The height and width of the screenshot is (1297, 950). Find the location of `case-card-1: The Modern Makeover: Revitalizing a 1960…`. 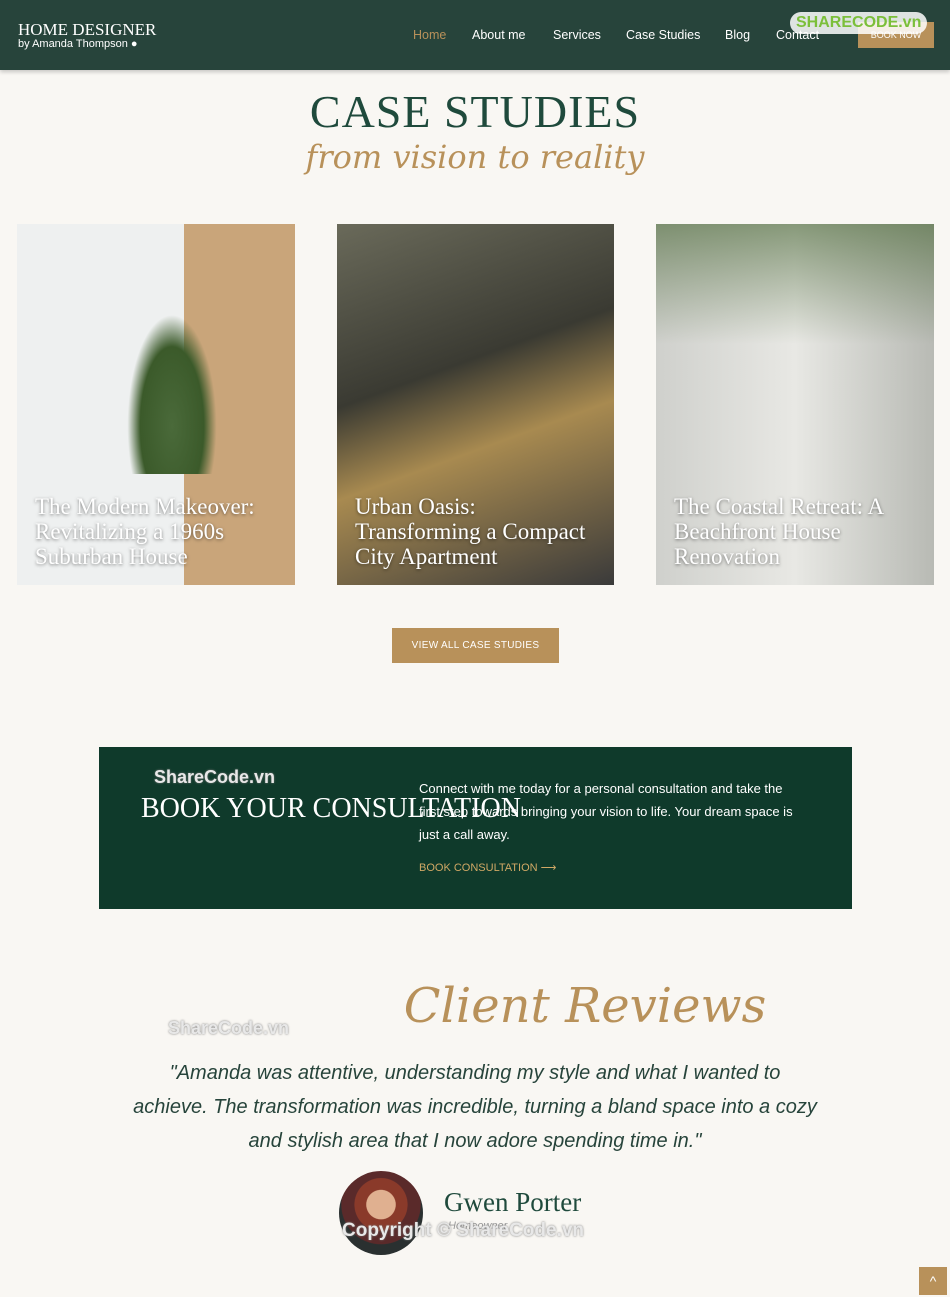

case-card-1: The Modern Makeover: Revitalizing a 1960… is located at coordinates (156, 404).